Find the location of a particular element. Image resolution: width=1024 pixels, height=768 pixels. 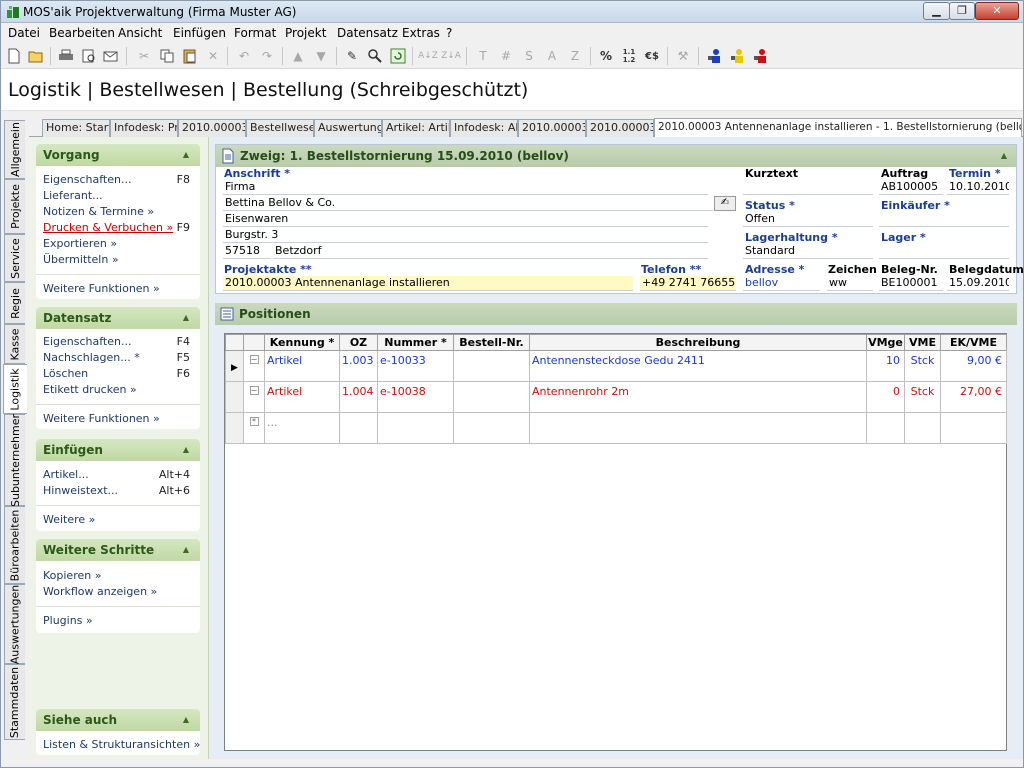

row-expander: * is located at coordinates (254, 428).